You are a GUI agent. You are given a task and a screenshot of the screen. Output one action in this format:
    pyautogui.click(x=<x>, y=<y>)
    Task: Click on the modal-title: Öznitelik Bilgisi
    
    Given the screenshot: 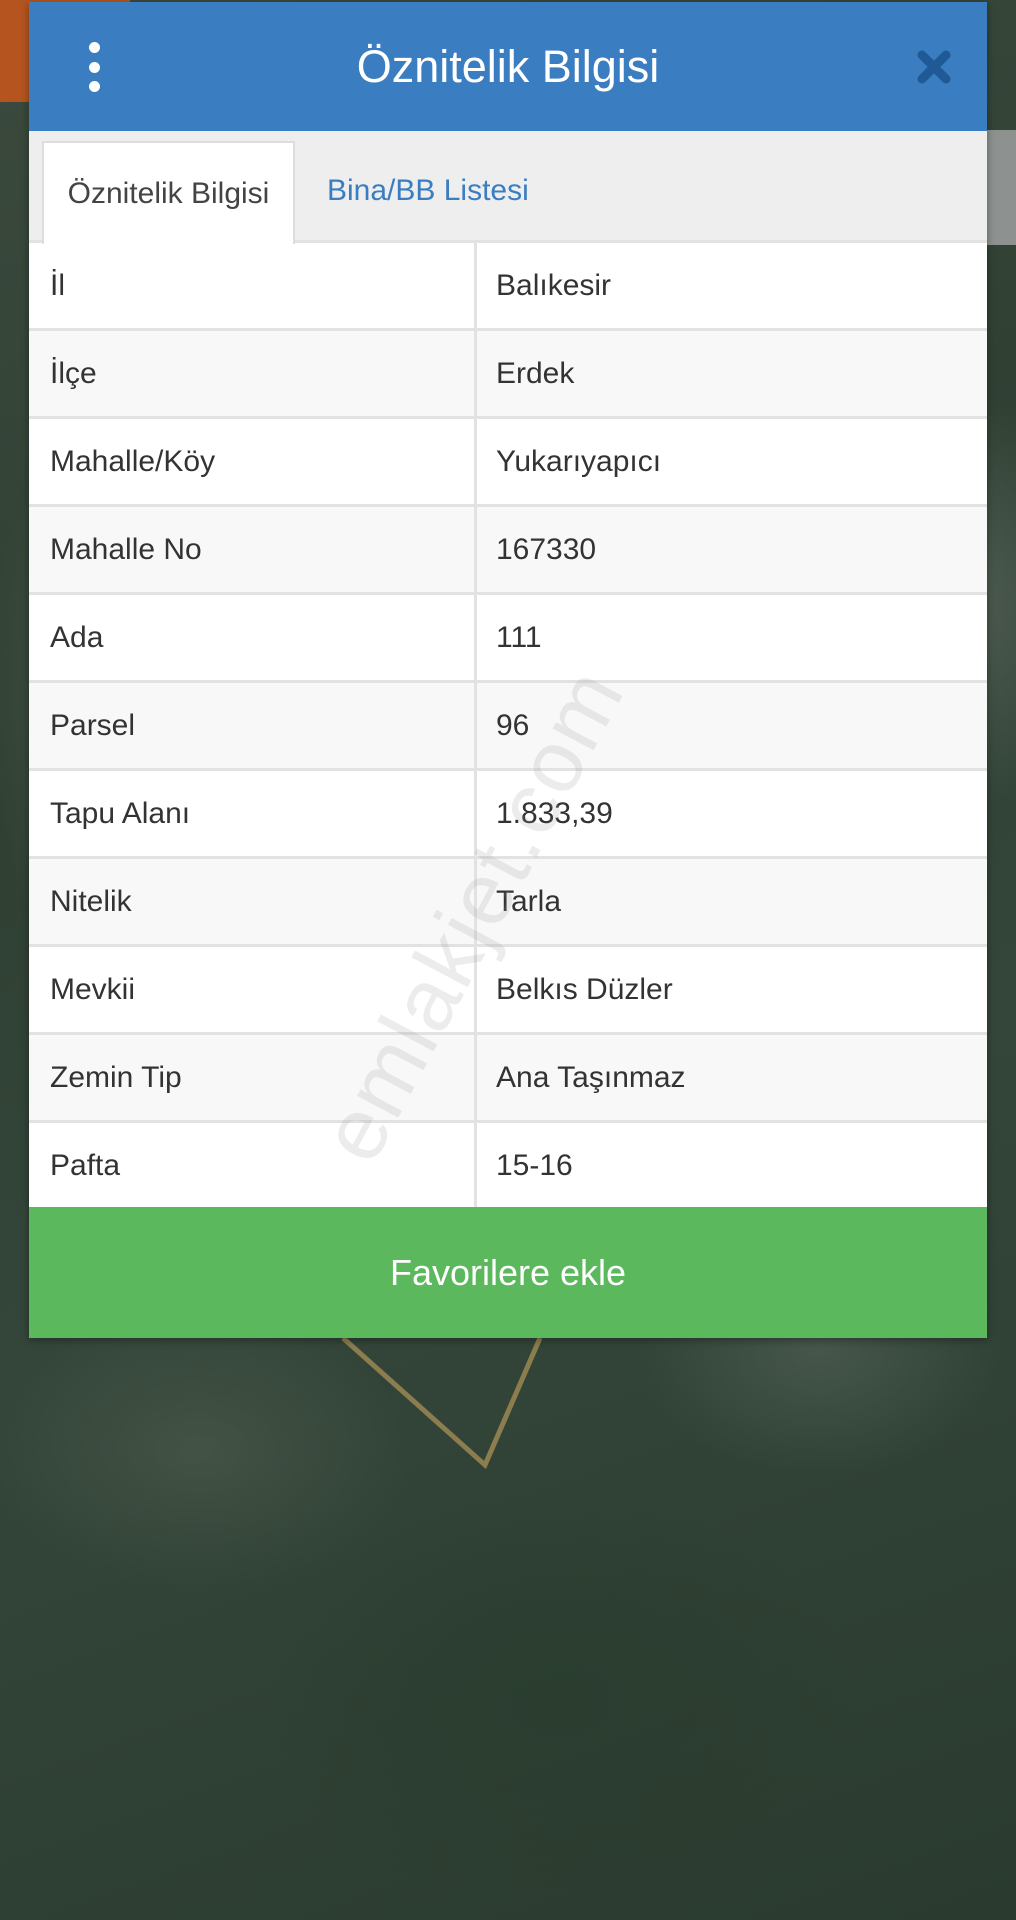 What is the action you would take?
    pyautogui.click(x=508, y=66)
    